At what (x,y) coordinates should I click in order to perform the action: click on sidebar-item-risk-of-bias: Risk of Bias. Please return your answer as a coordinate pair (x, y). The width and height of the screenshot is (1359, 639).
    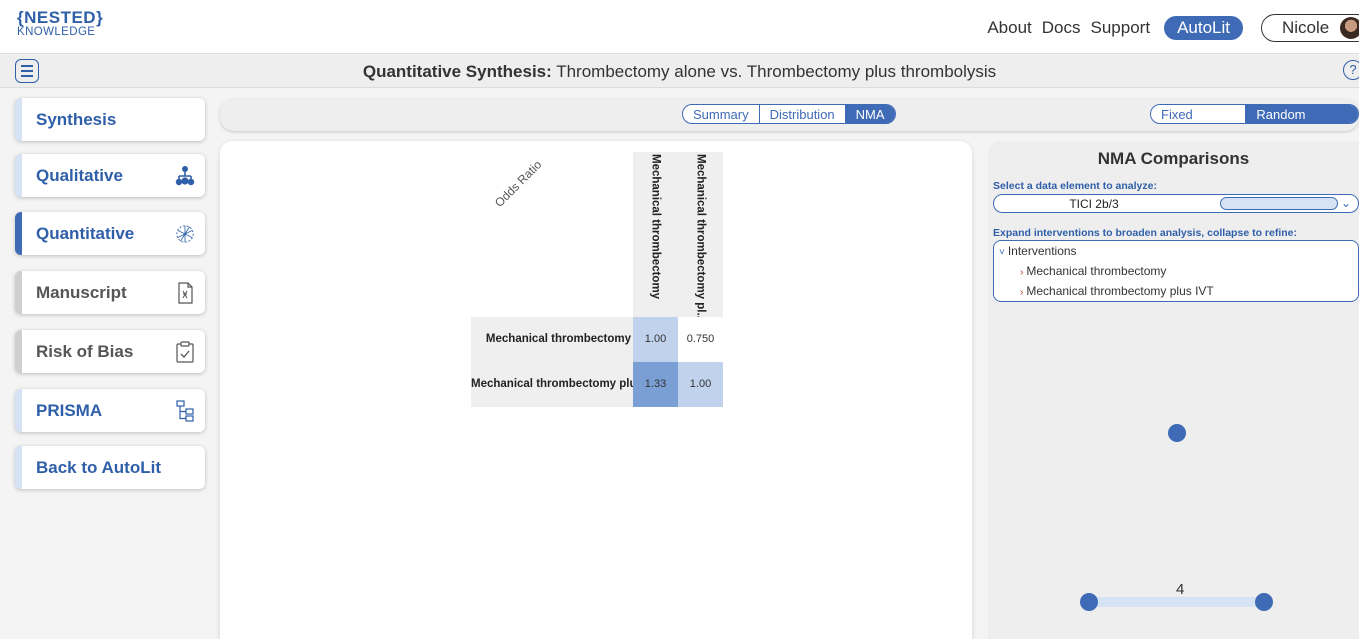
    Looking at the image, I should click on (110, 351).